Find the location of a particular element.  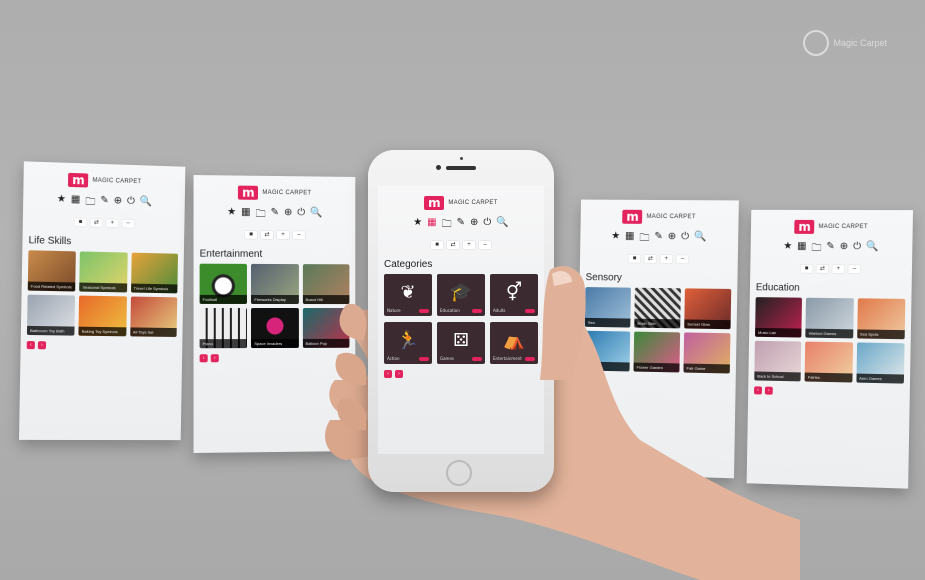

tile-caption: Entertainment is located at coordinates (507, 358).